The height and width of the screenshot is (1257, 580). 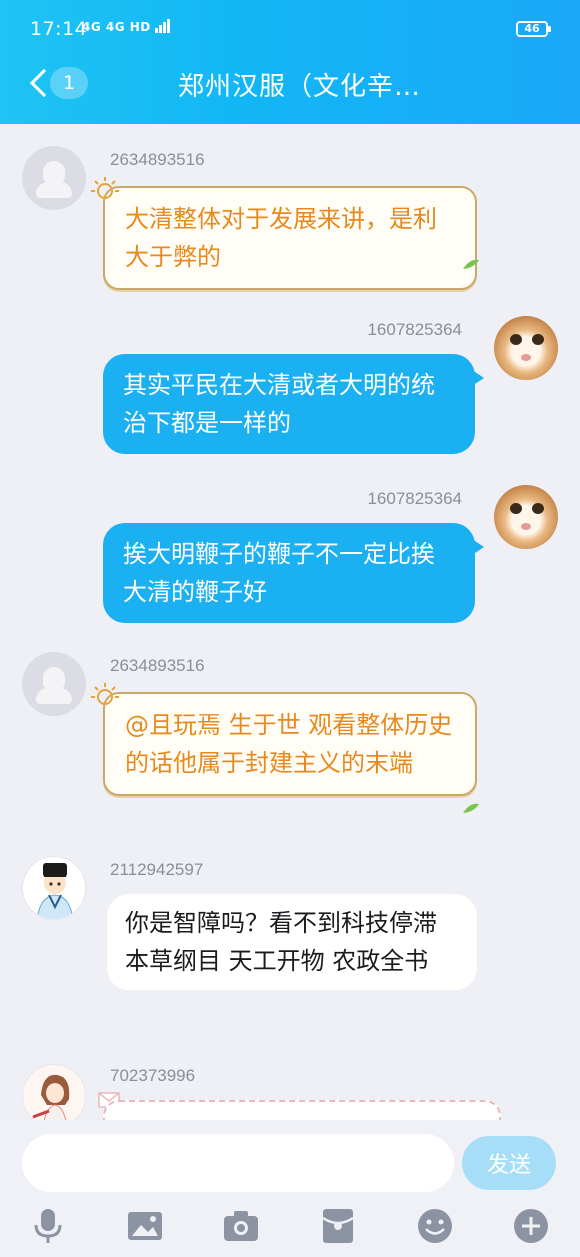 What do you see at coordinates (116, 27) in the screenshot?
I see `network-label: 4G 4G HD` at bounding box center [116, 27].